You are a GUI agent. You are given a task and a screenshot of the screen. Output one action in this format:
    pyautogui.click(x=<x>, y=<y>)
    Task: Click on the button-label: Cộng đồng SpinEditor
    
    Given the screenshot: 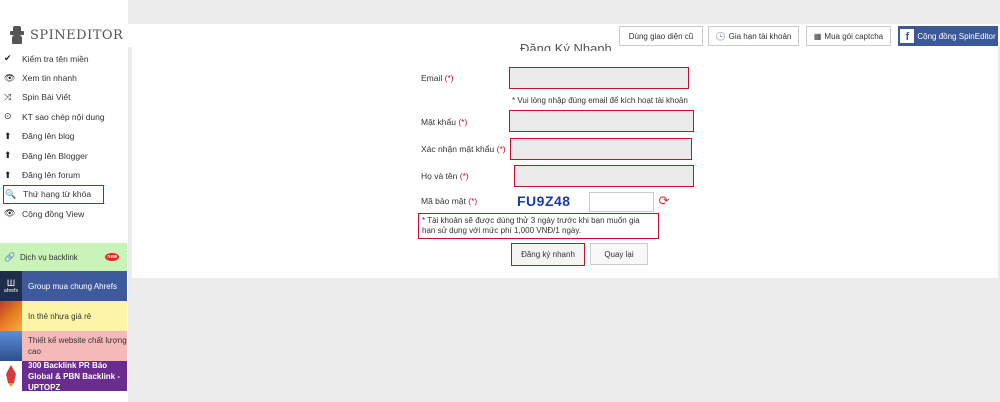 What is the action you would take?
    pyautogui.click(x=956, y=36)
    